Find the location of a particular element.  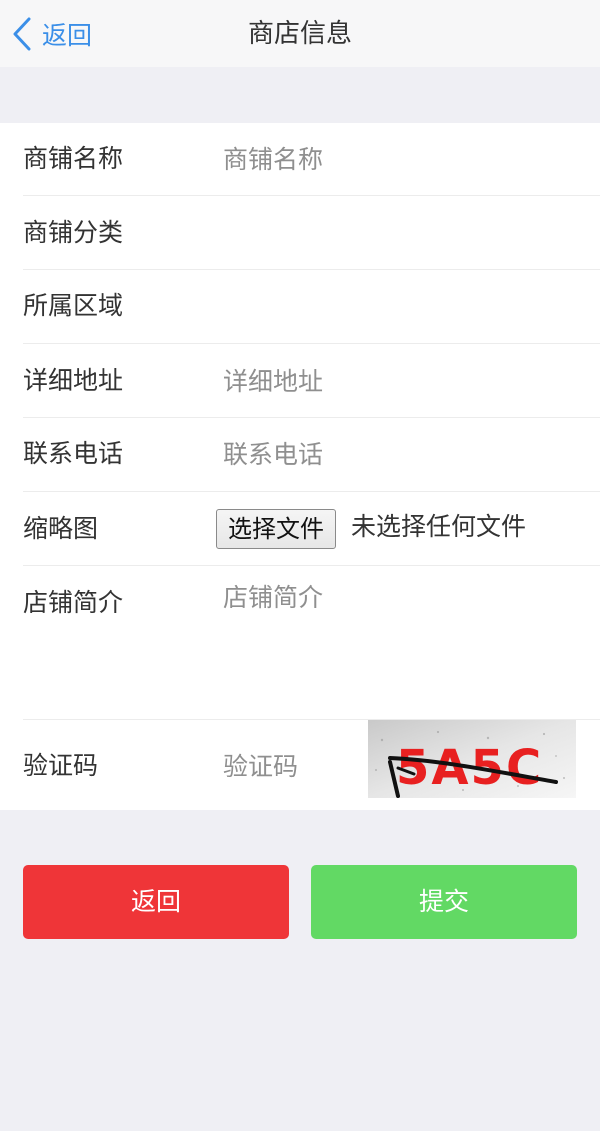

file-status-text: 未选择任何文件 is located at coordinates (439, 526).